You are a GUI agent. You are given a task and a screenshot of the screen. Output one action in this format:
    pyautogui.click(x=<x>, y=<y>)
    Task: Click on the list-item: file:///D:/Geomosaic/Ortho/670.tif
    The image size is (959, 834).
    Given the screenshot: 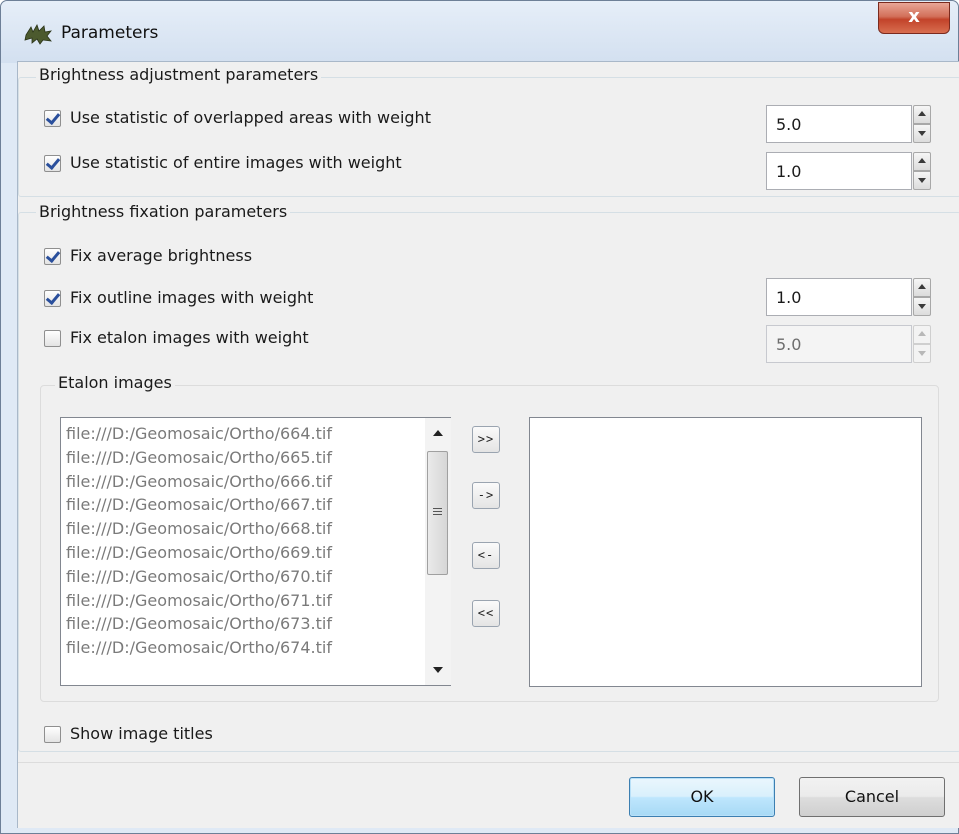 What is the action you would take?
    pyautogui.click(x=199, y=578)
    